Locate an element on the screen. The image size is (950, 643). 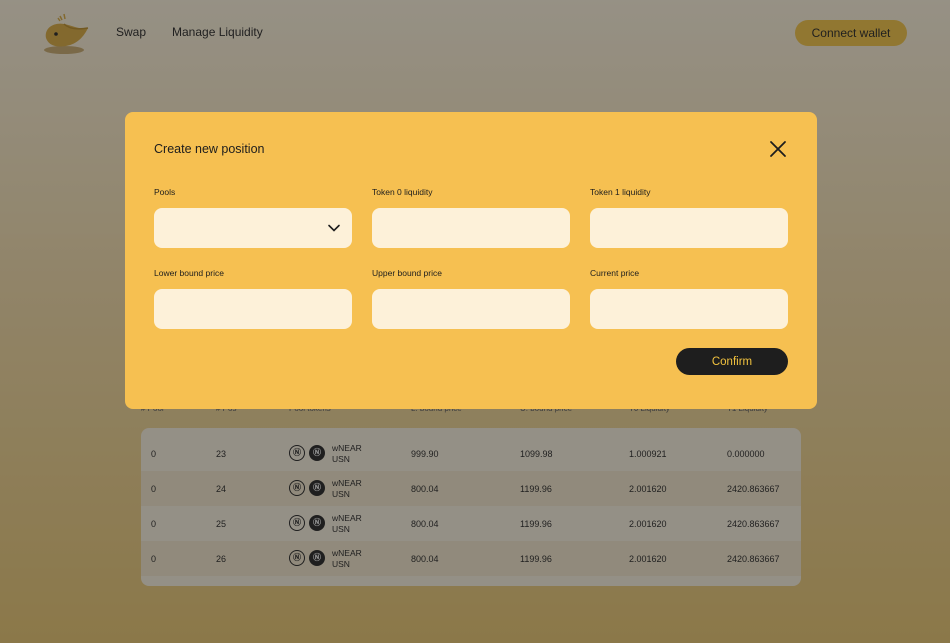
close-icon is located at coordinates (778, 149).